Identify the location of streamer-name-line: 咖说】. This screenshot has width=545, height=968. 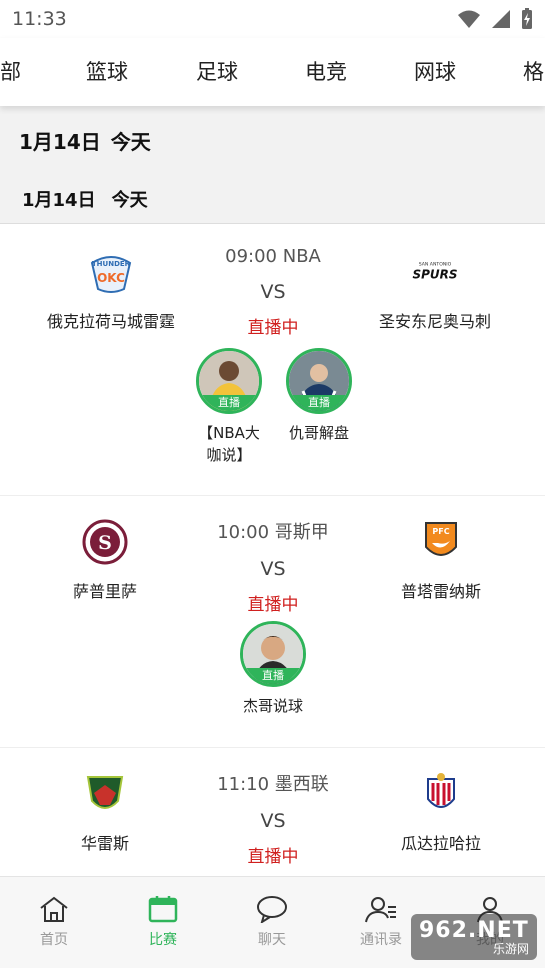
(229, 455).